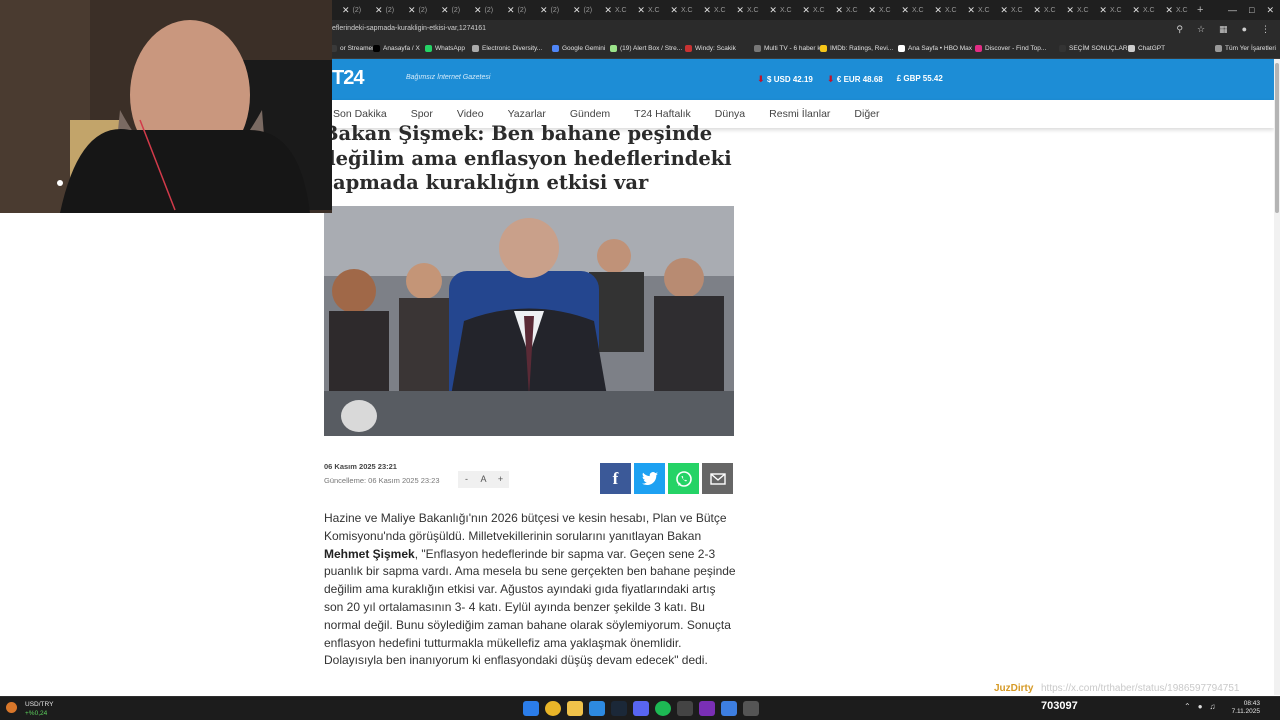  What do you see at coordinates (529, 321) in the screenshot?
I see `article-photo` at bounding box center [529, 321].